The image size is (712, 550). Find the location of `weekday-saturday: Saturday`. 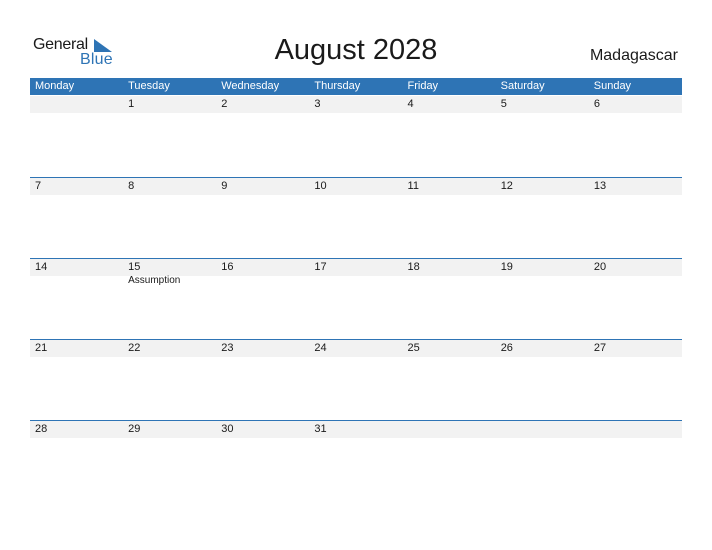

weekday-saturday: Saturday is located at coordinates (522, 86).